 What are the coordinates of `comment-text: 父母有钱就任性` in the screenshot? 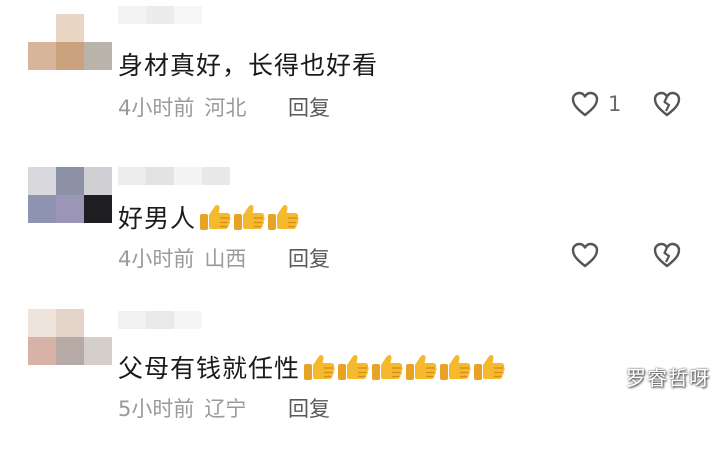 It's located at (312, 367).